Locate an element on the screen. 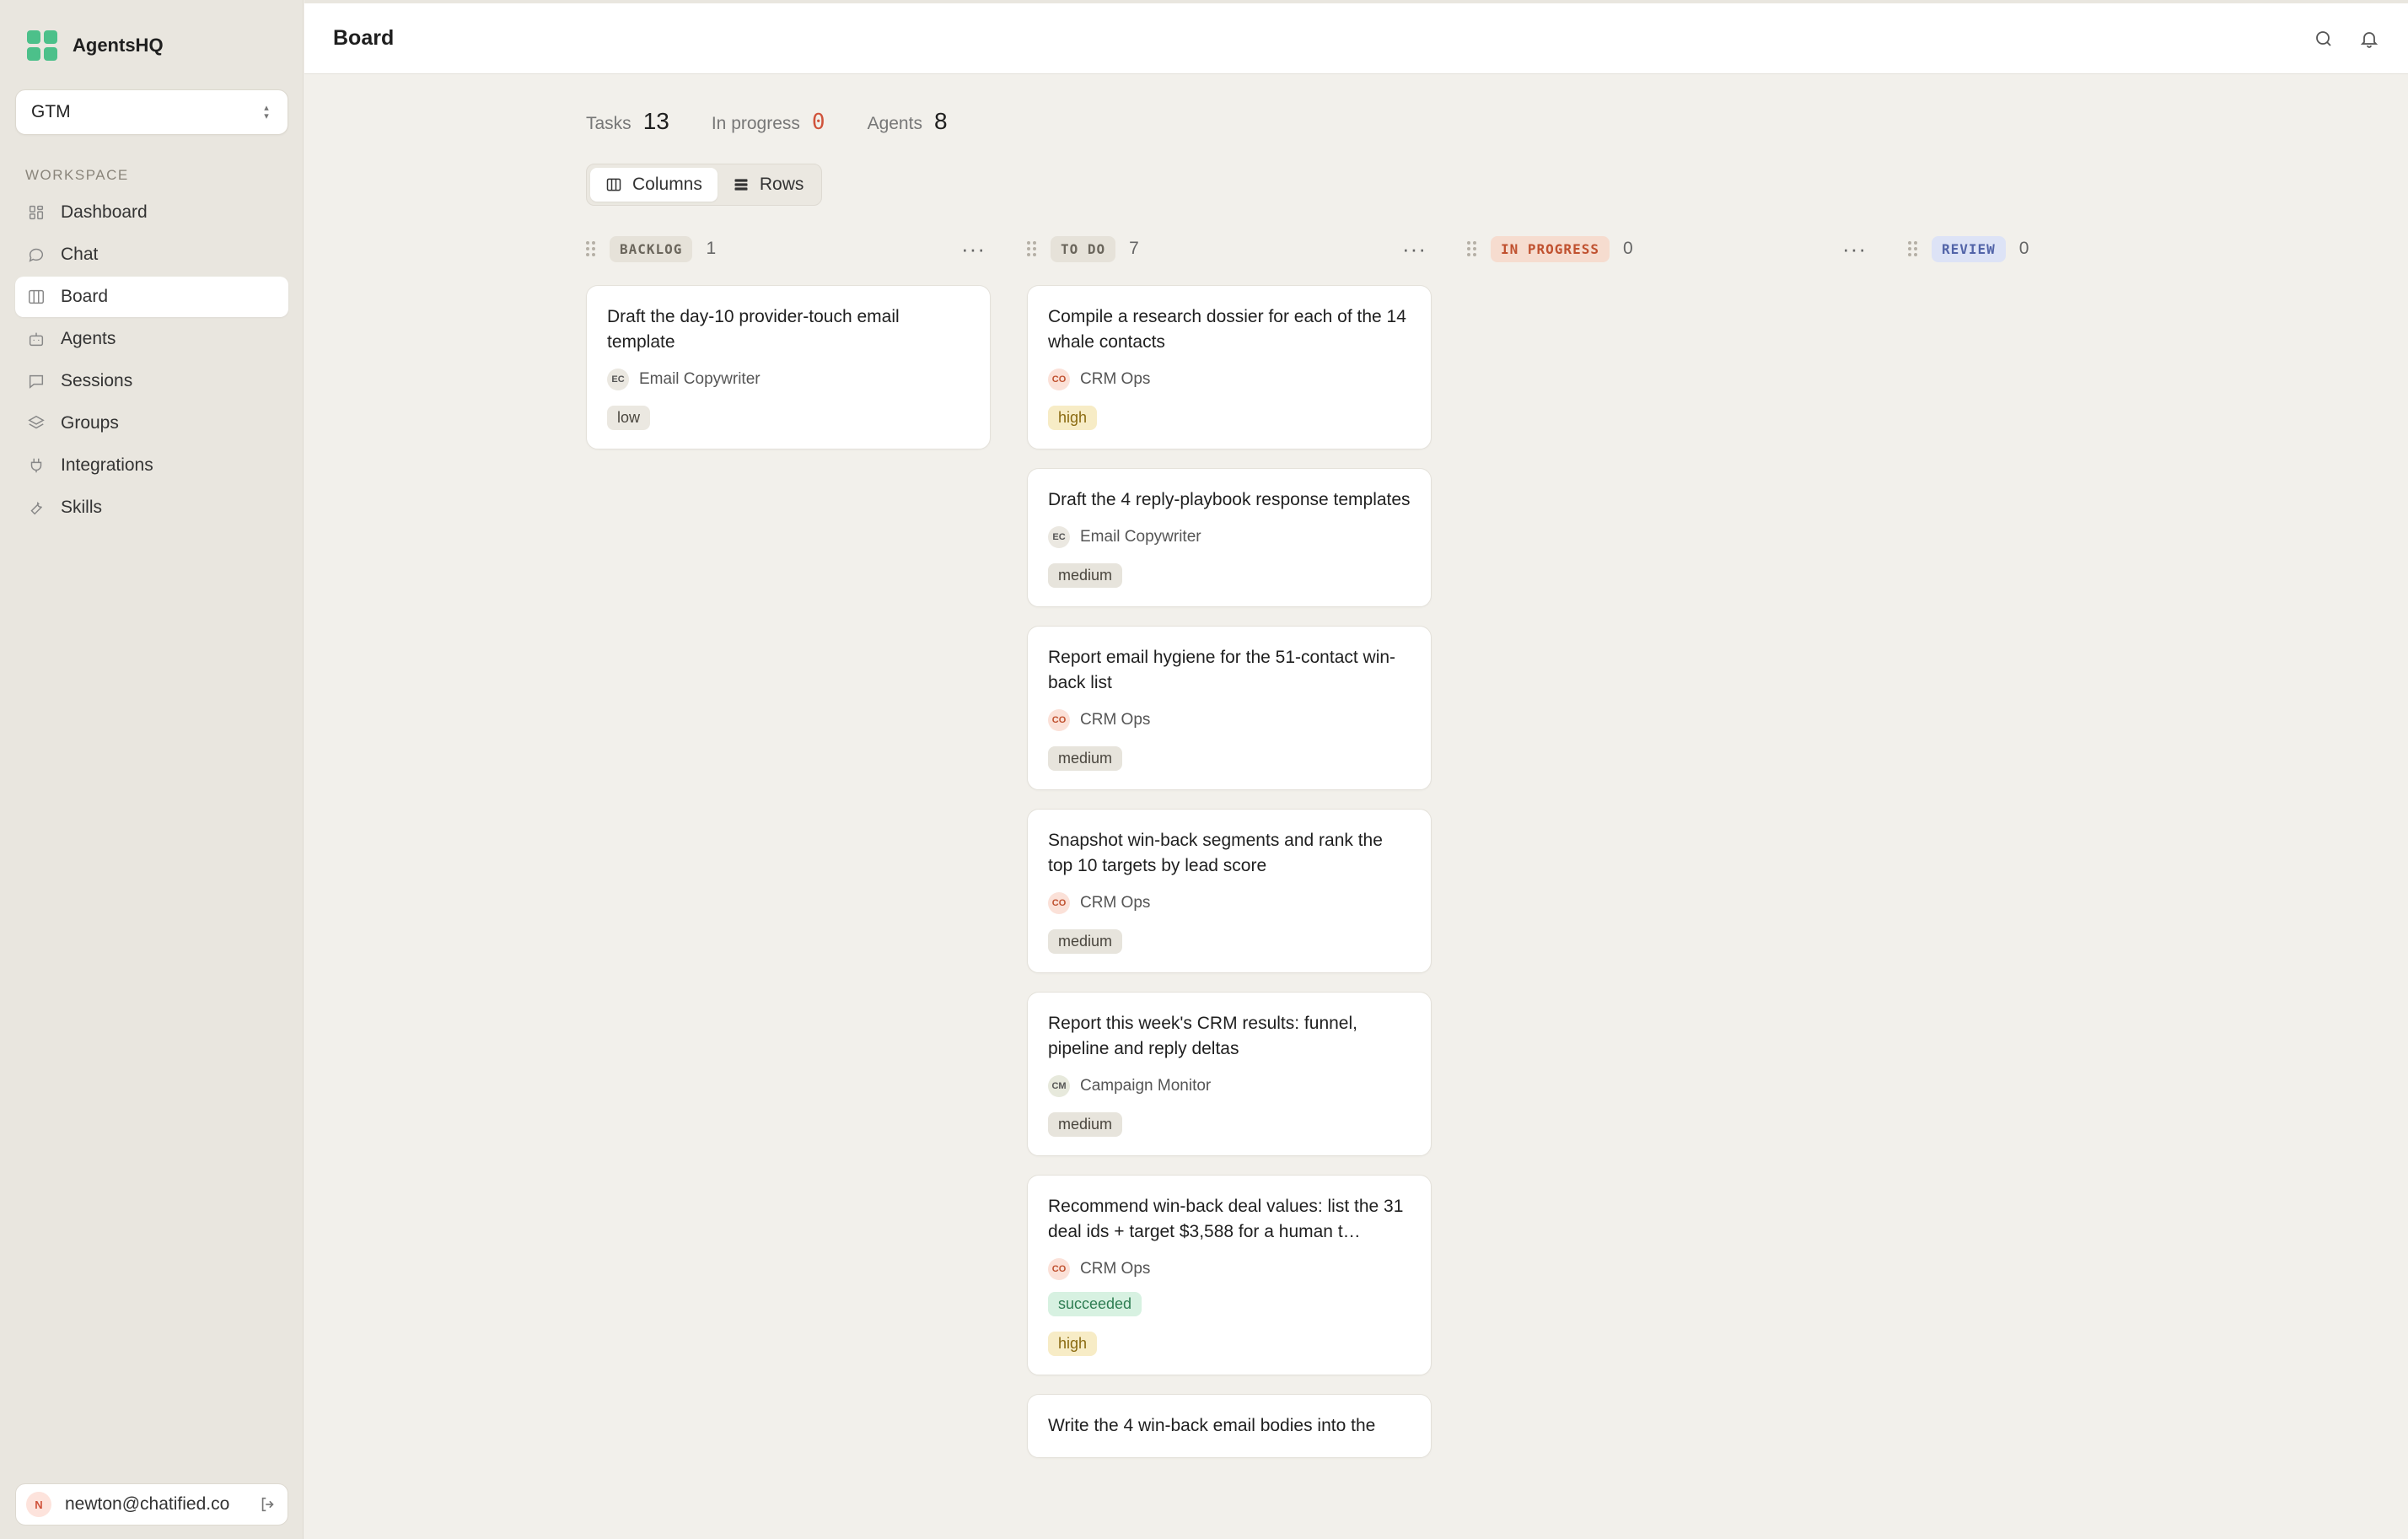 The image size is (2408, 1539). agents-count: 8 is located at coordinates (940, 121).